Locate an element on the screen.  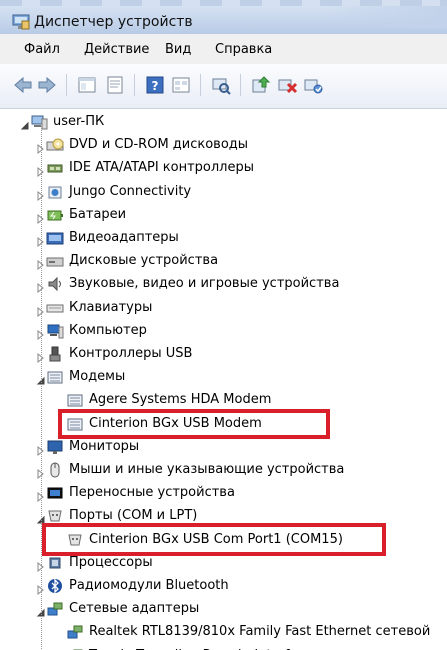
tree-category: Мониторы is located at coordinates (223, 446).